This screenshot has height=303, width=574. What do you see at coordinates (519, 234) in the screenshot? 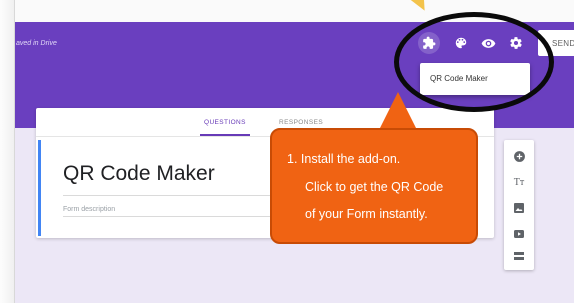
I see `video-icon` at bounding box center [519, 234].